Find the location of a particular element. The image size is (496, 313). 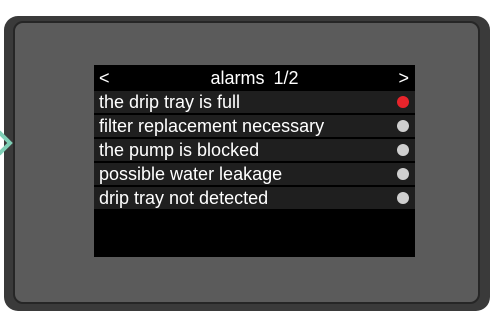

alarm-row: the pump is blocked is located at coordinates (254, 150).